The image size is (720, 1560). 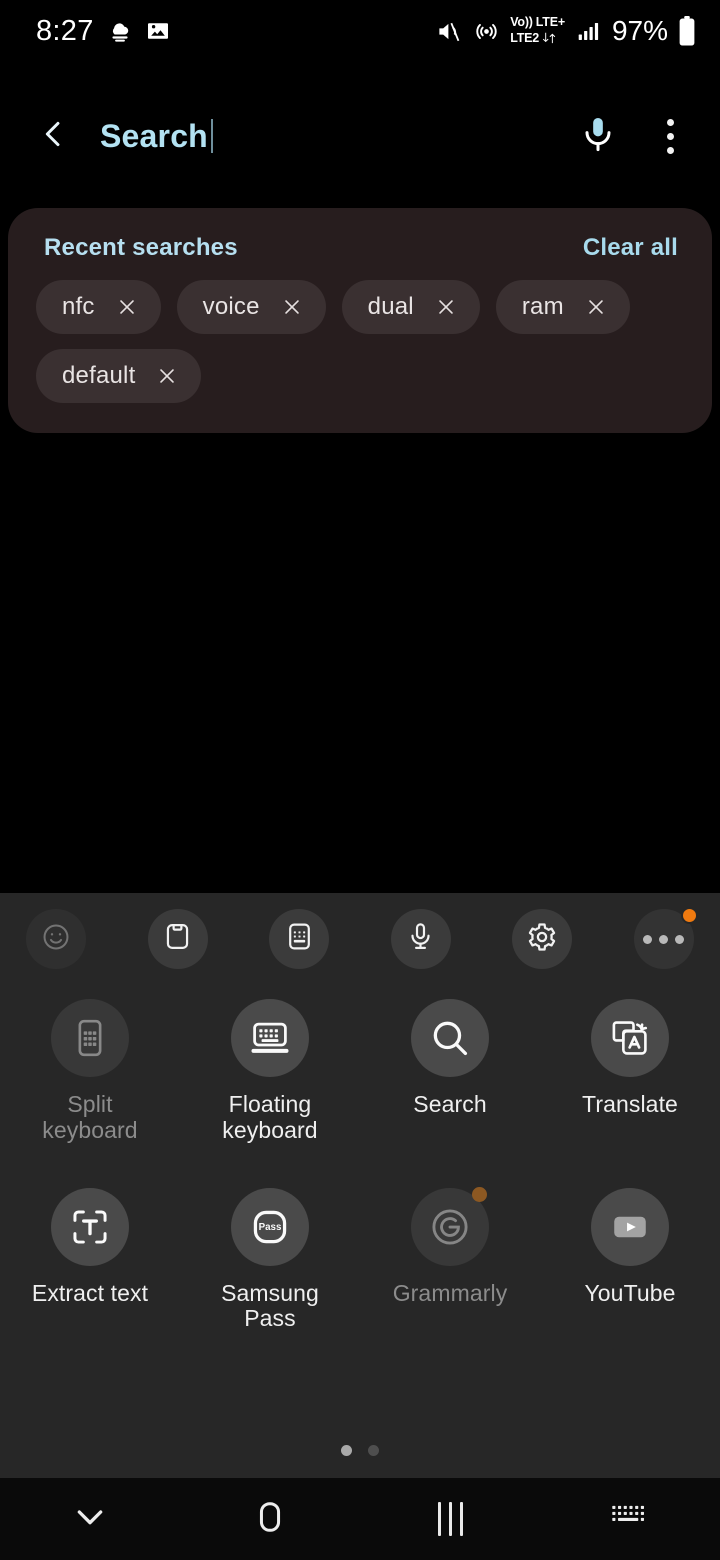 I want to click on network-indicator: Vo)) LTE+ LTE2, so click(x=537, y=31).